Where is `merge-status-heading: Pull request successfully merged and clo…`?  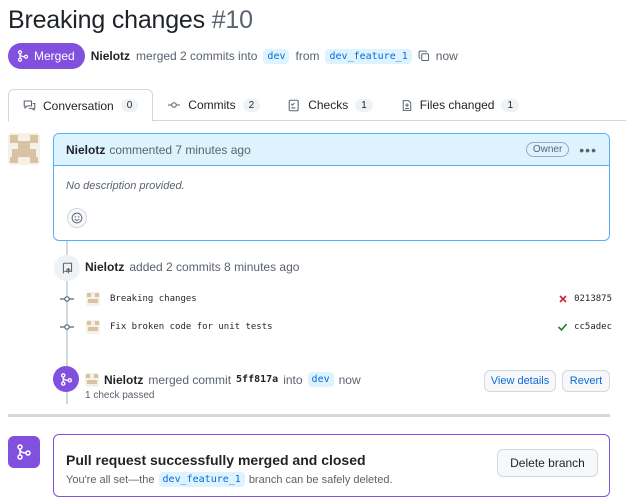 merge-status-heading: Pull request successfully merged and clo… is located at coordinates (216, 460).